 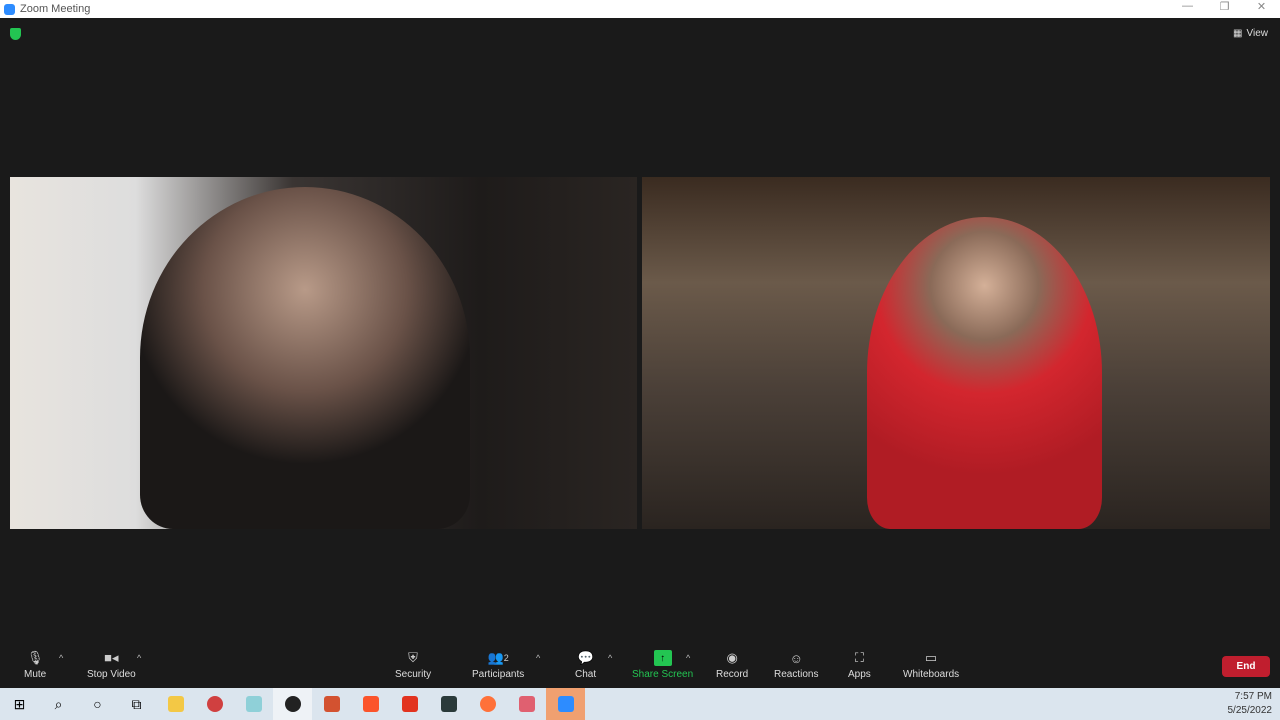 What do you see at coordinates (1257, 33) in the screenshot?
I see `view-label: View` at bounding box center [1257, 33].